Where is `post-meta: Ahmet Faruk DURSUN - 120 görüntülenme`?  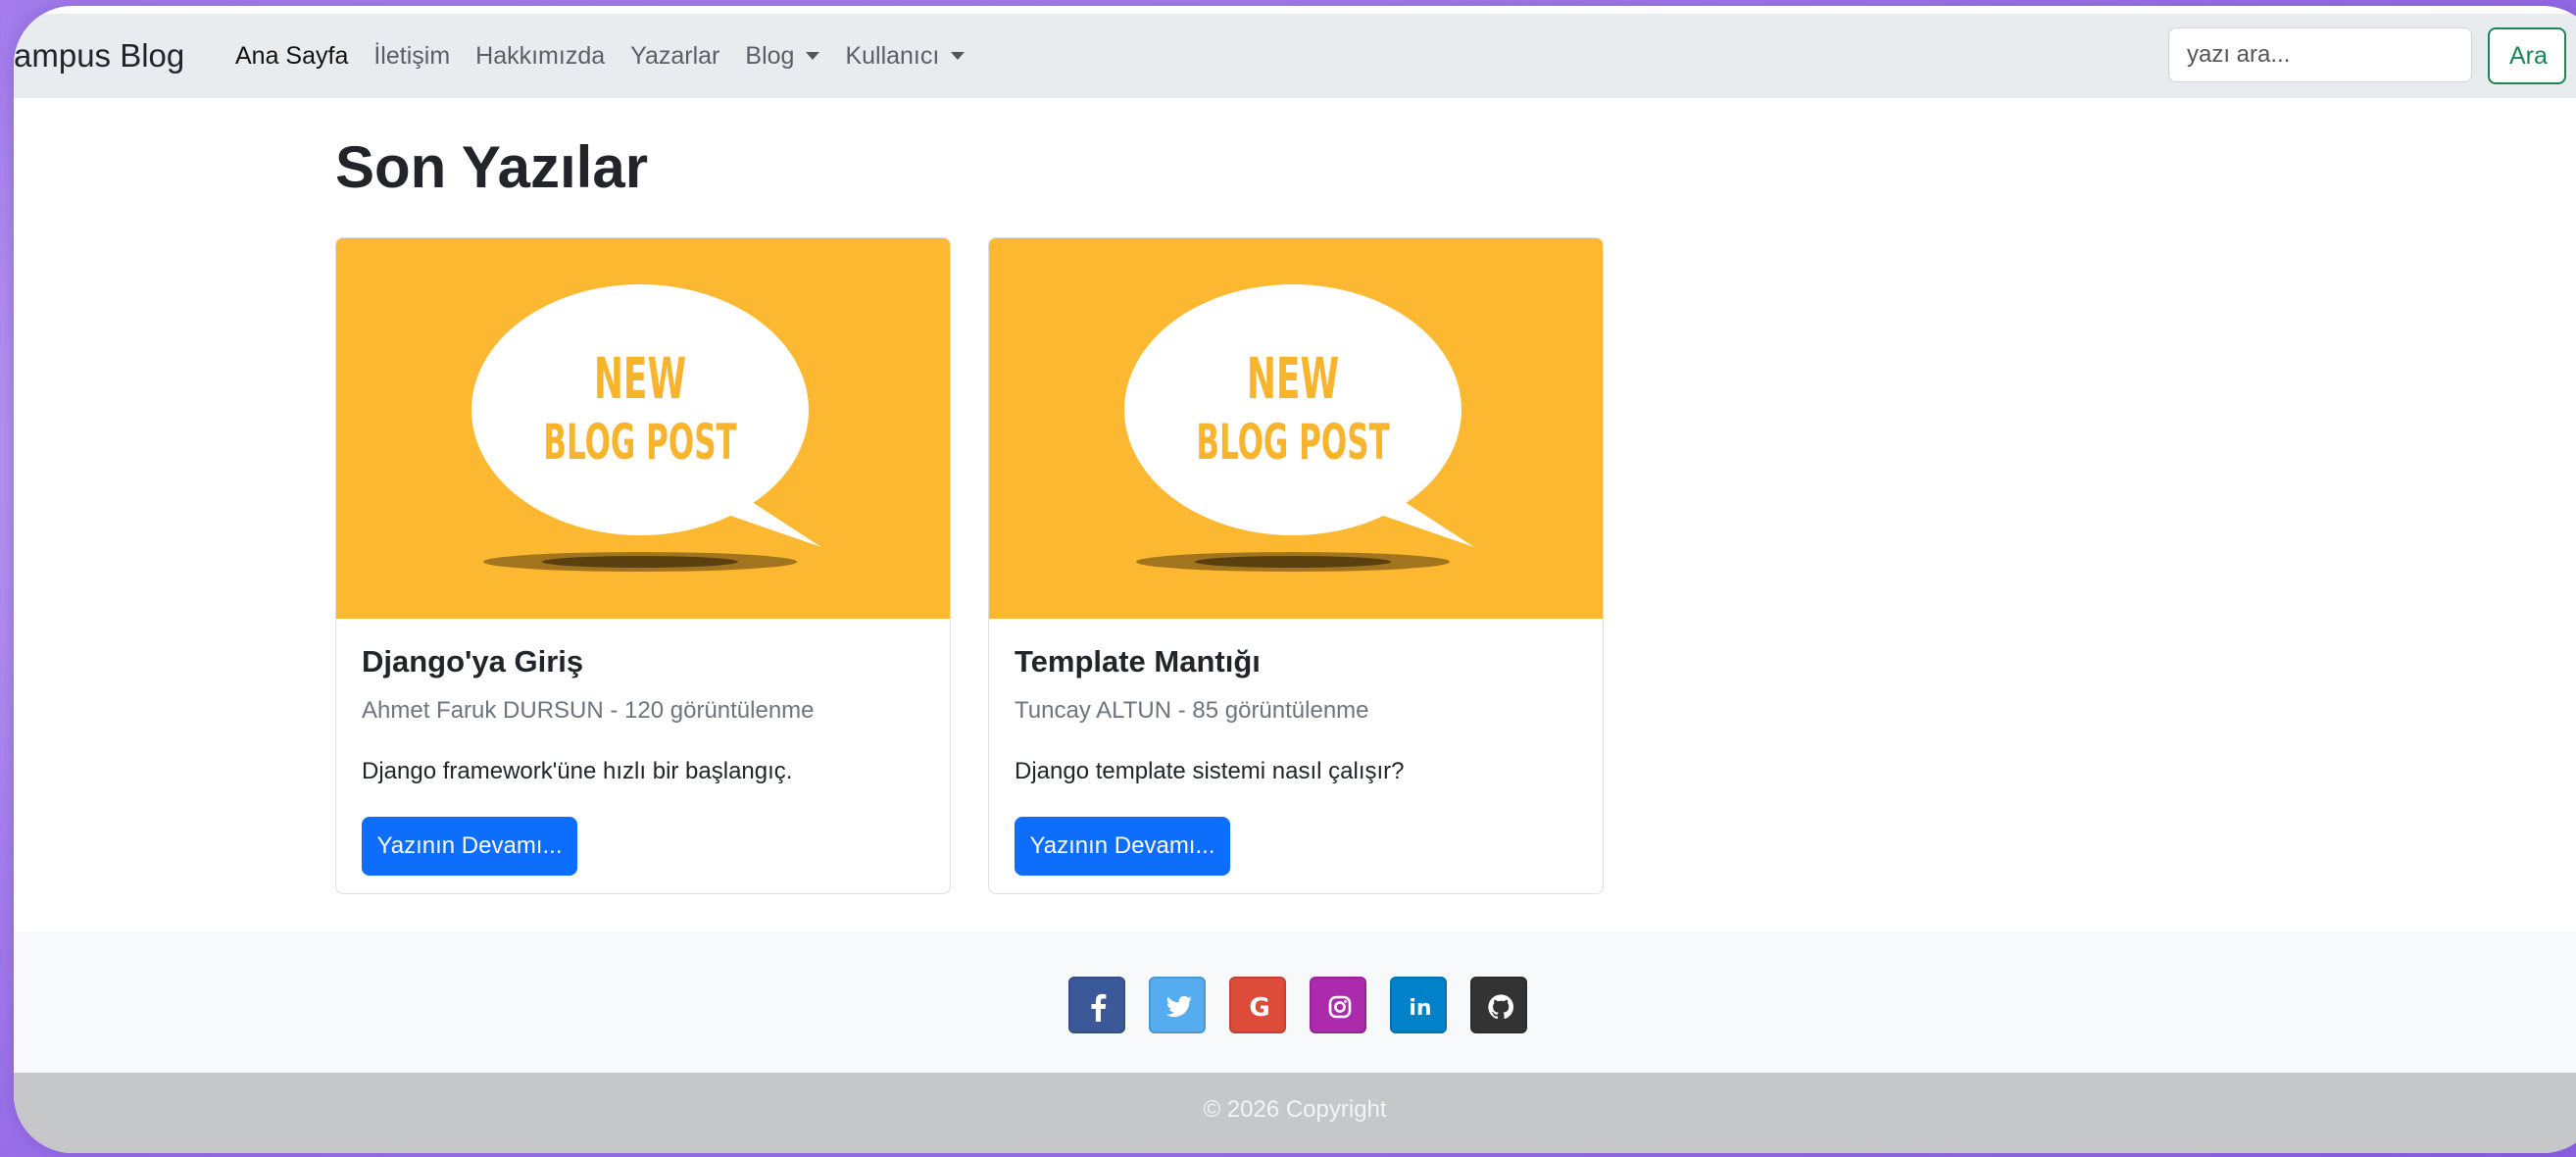
post-meta: Ahmet Faruk DURSUN - 120 görüntülenme is located at coordinates (588, 710).